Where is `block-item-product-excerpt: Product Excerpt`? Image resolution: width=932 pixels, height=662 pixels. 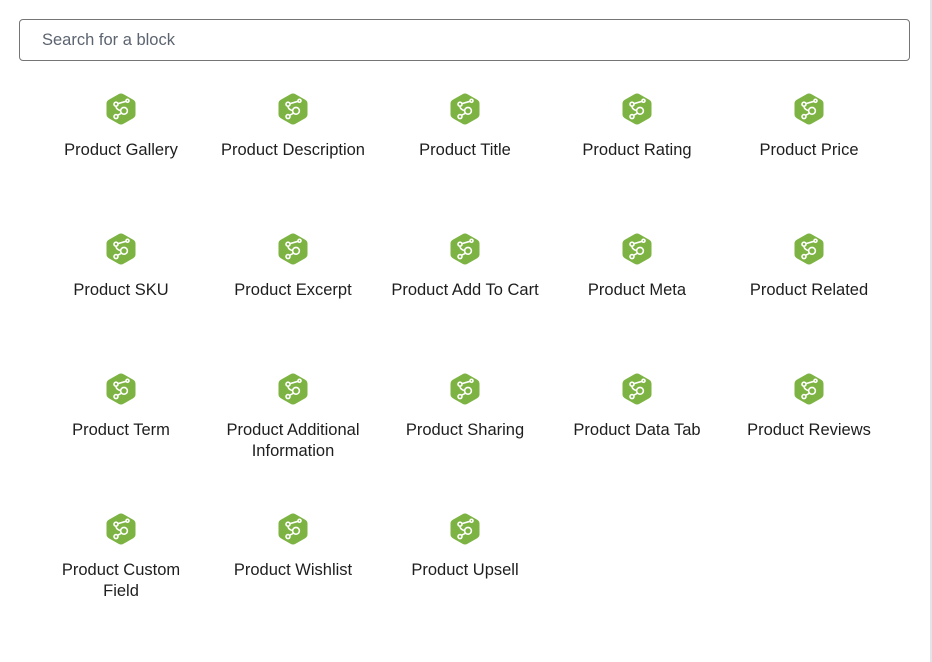 block-item-product-excerpt: Product Excerpt is located at coordinates (293, 294).